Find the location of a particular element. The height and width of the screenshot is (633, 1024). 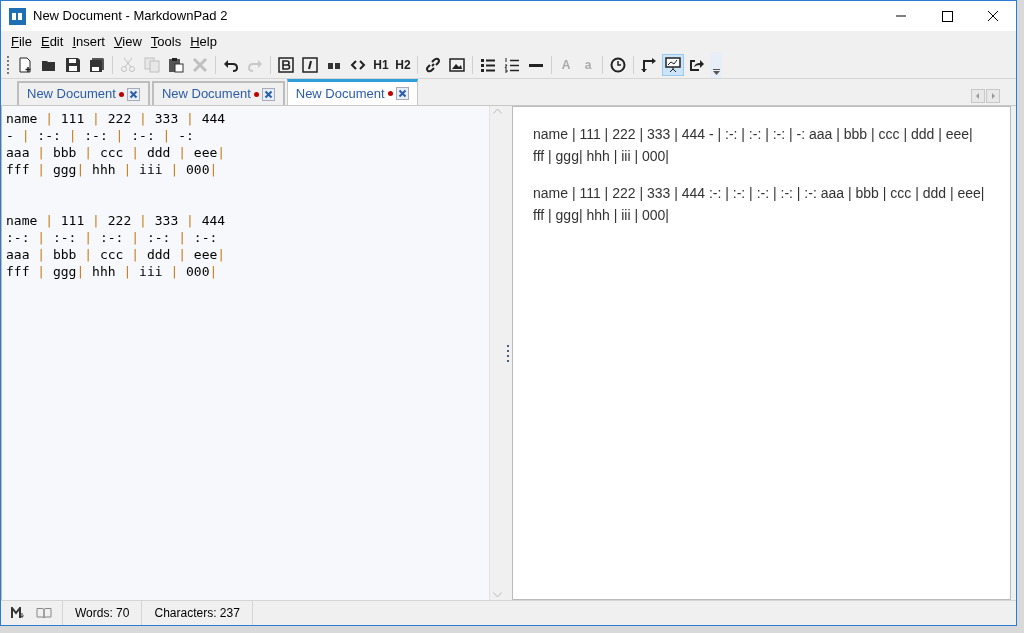

menu-item: Help is located at coordinates (203, 41).